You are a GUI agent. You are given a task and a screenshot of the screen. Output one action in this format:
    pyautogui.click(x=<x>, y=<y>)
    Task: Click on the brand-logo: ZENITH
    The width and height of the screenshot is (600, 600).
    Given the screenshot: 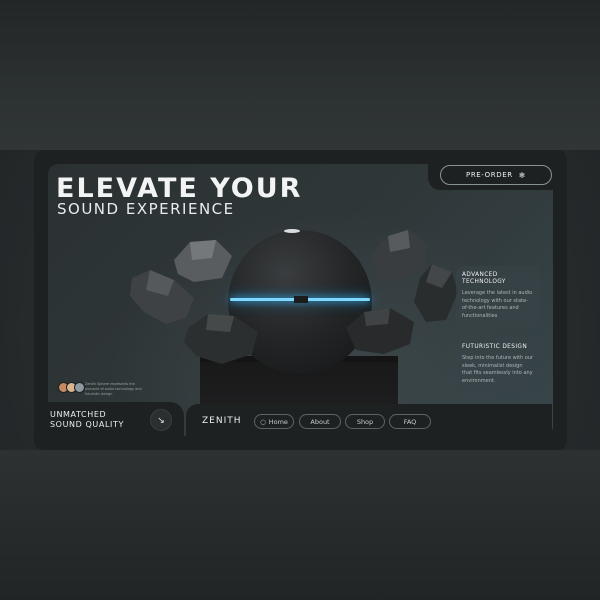 What is the action you would take?
    pyautogui.click(x=222, y=421)
    